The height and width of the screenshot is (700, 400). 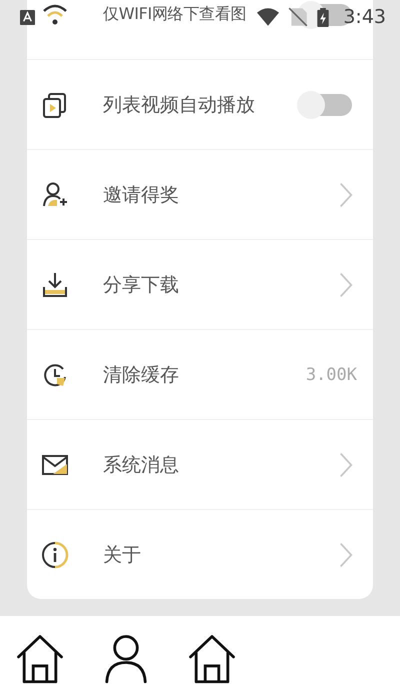 I want to click on download-icon, so click(x=55, y=284).